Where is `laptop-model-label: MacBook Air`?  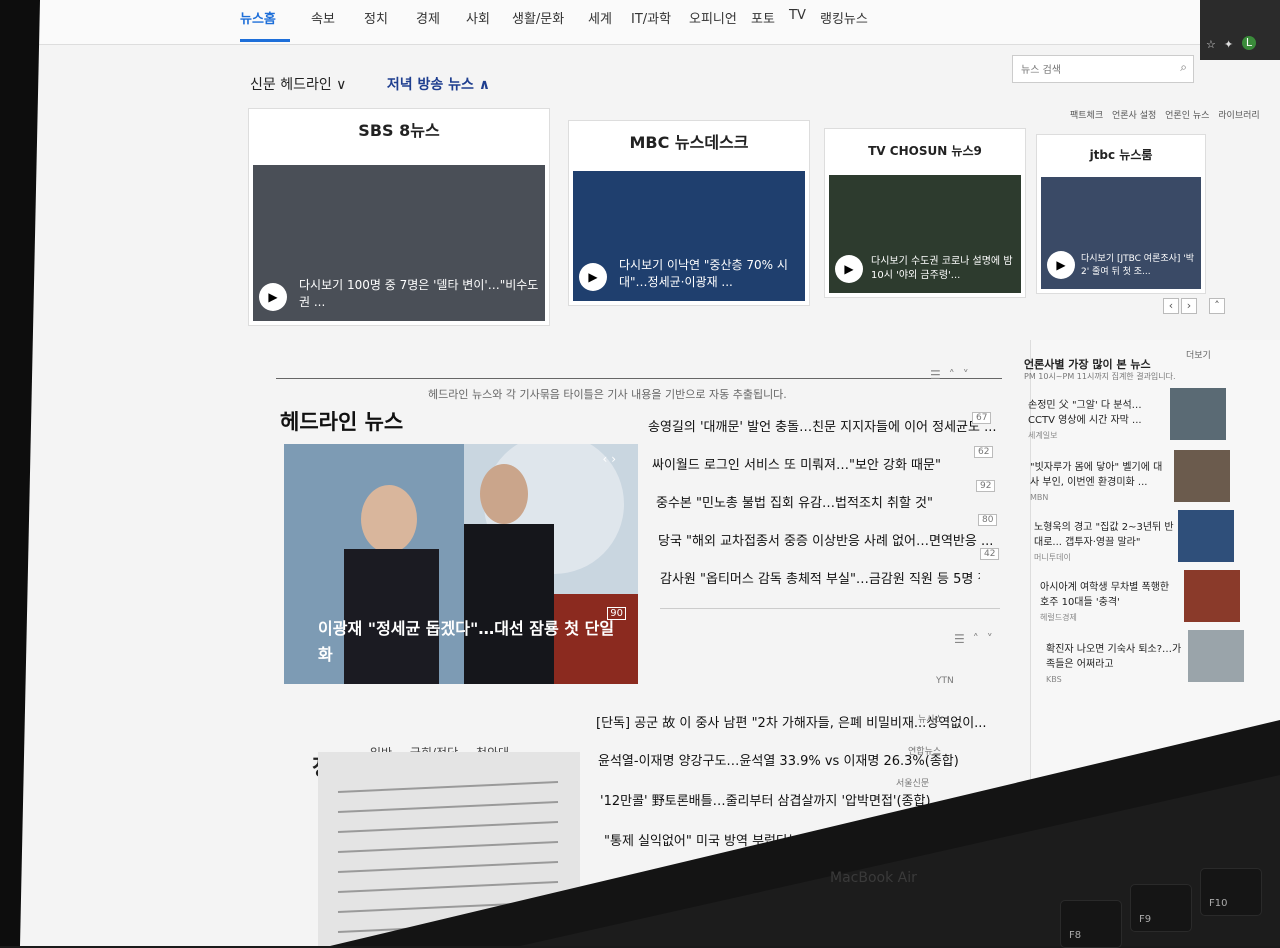 laptop-model-label: MacBook Air is located at coordinates (873, 878).